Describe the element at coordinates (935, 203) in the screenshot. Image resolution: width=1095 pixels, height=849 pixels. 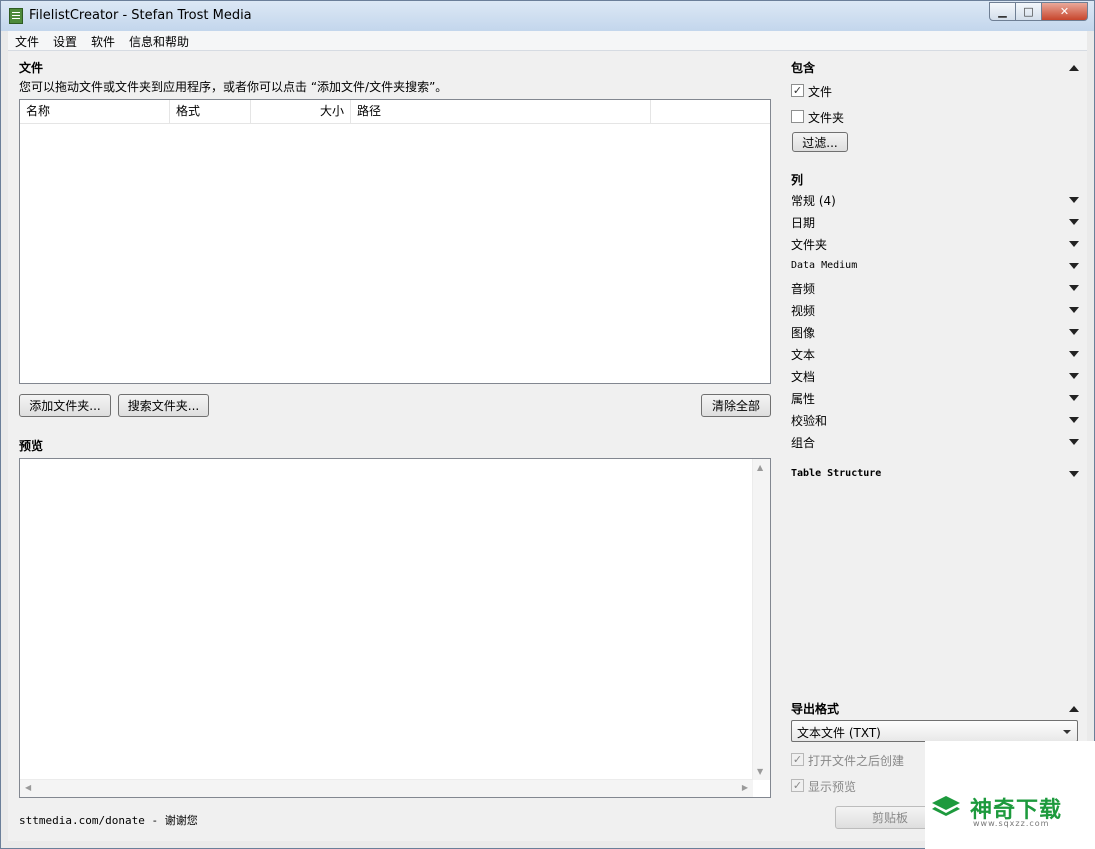
I see `column-group-general: 常规 (4)` at that location.